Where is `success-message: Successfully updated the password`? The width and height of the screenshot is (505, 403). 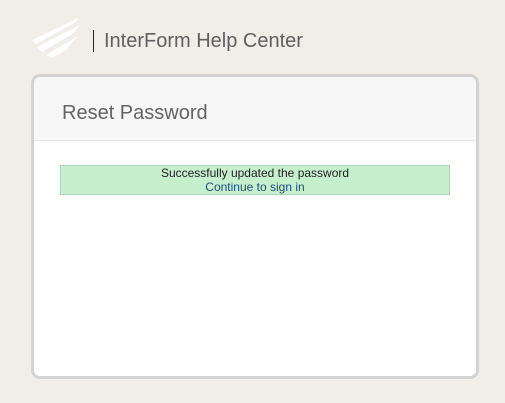 success-message: Successfully updated the password is located at coordinates (255, 173).